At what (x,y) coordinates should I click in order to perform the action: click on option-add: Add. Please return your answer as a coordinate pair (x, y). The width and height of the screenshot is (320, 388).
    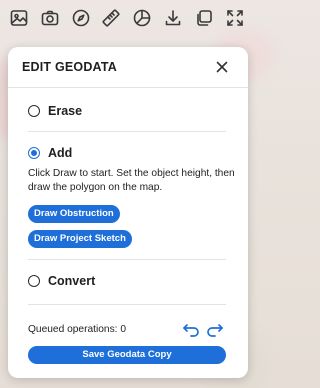
    Looking at the image, I should click on (50, 153).